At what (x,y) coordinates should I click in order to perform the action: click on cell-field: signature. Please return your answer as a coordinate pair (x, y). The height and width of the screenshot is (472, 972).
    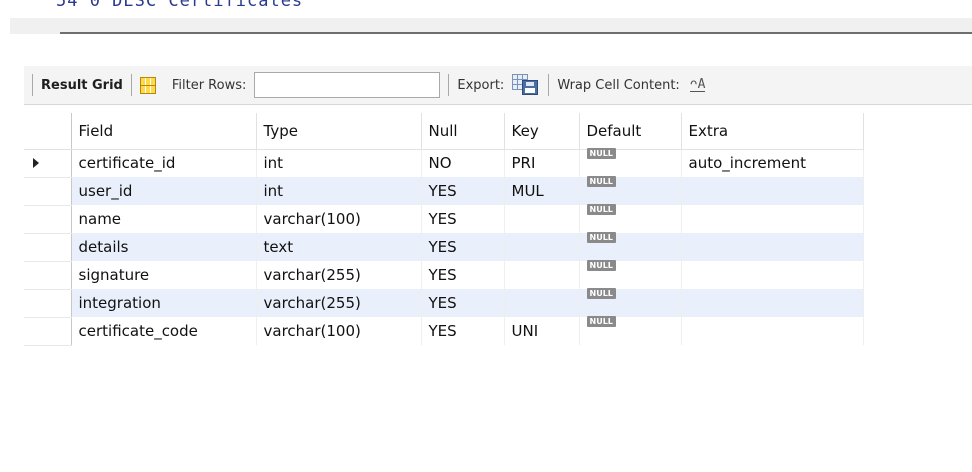
    Looking at the image, I should click on (164, 275).